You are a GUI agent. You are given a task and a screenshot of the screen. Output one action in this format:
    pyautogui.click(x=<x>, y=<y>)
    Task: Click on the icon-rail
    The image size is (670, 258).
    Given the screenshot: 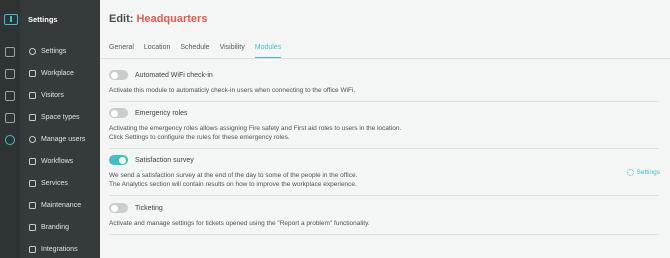 What is the action you would take?
    pyautogui.click(x=10, y=129)
    